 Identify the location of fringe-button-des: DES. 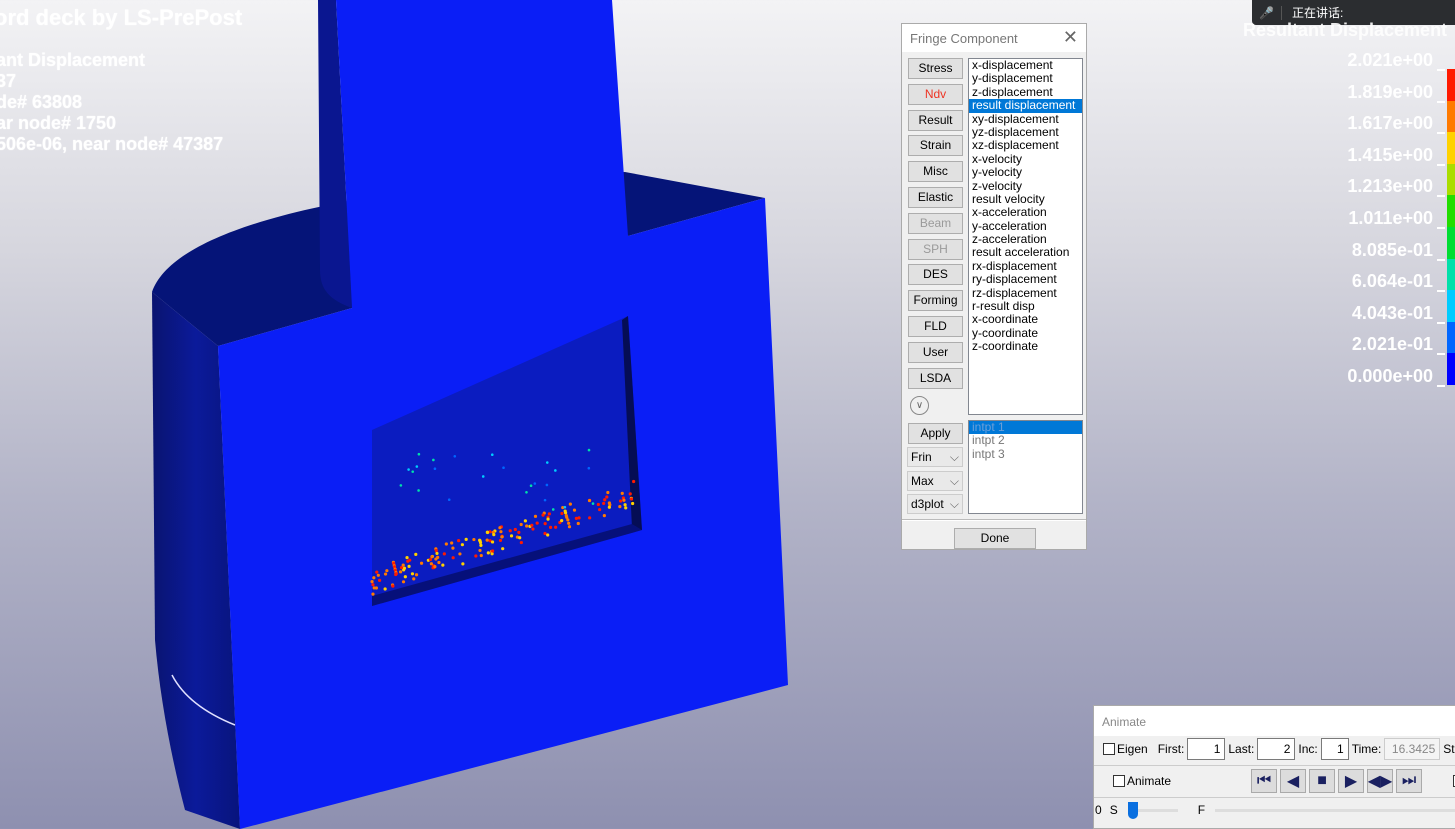
(935, 275).